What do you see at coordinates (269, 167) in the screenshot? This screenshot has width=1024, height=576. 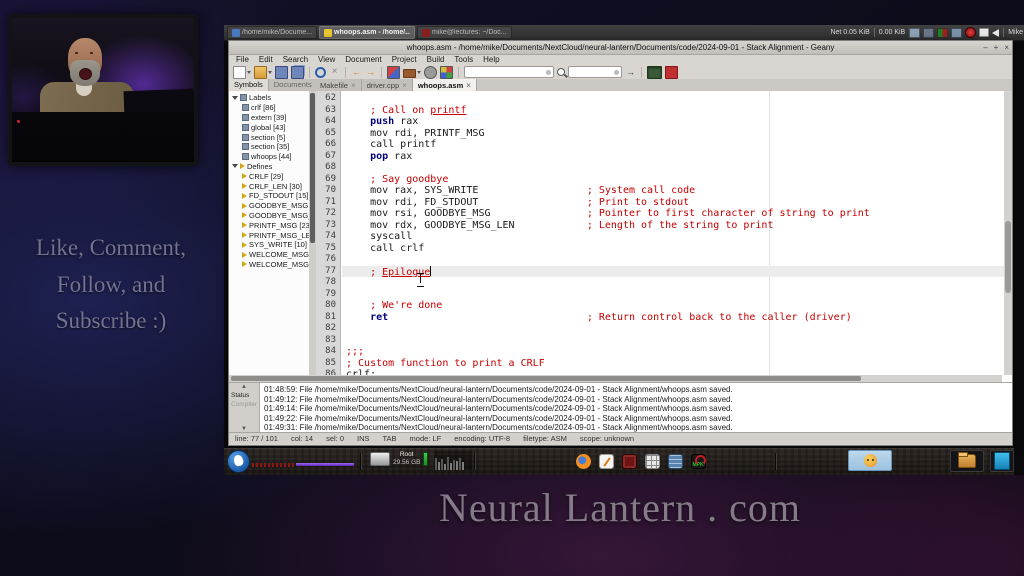 I see `symbols-group-defines: Defines` at bounding box center [269, 167].